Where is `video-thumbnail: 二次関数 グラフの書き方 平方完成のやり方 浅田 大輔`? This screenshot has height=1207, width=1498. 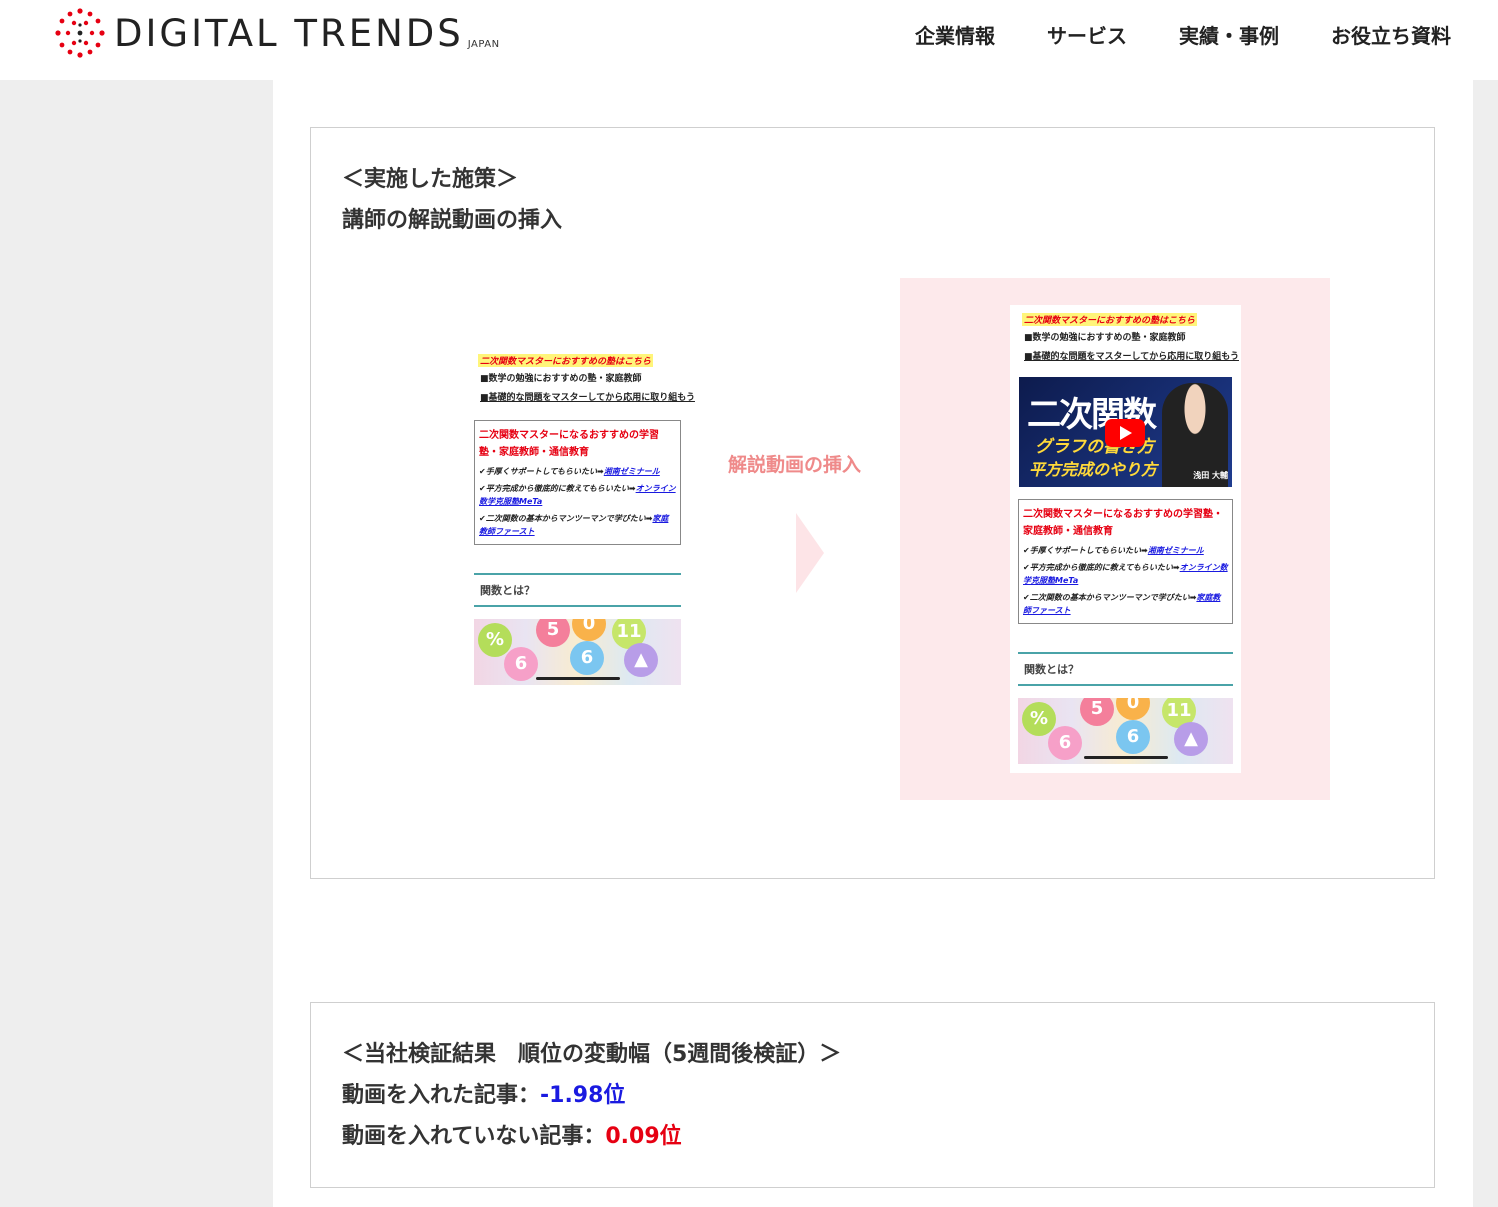 video-thumbnail: 二次関数 グラフの書き方 平方完成のやり方 浅田 大輔 is located at coordinates (1125, 432).